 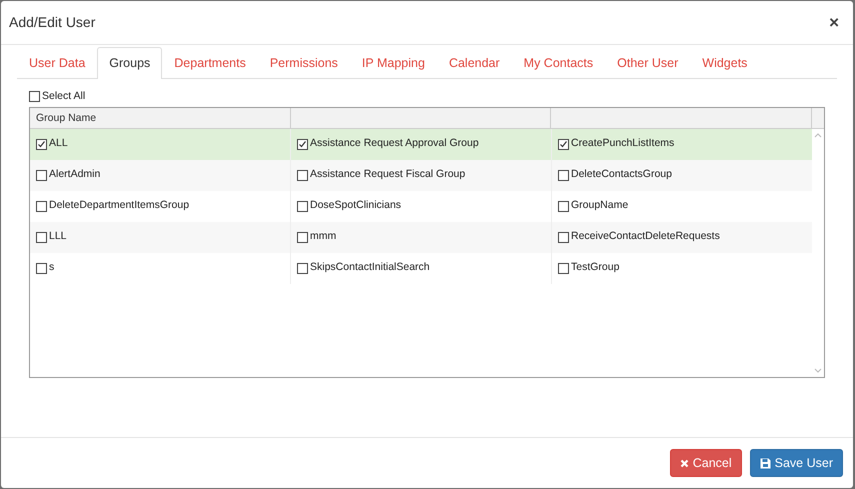 What do you see at coordinates (595, 268) in the screenshot?
I see `group-label: TestGroup` at bounding box center [595, 268].